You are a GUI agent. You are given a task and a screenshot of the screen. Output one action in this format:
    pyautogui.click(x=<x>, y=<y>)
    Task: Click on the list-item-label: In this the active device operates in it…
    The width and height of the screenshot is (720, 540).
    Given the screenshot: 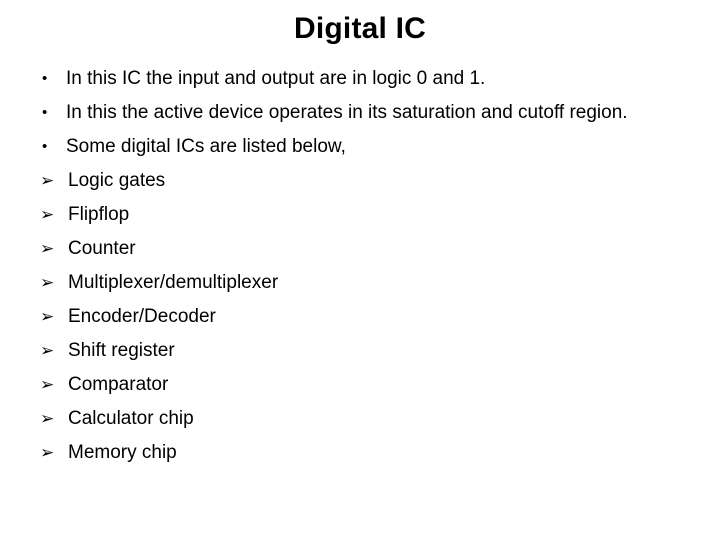 What is the action you would take?
    pyautogui.click(x=347, y=112)
    